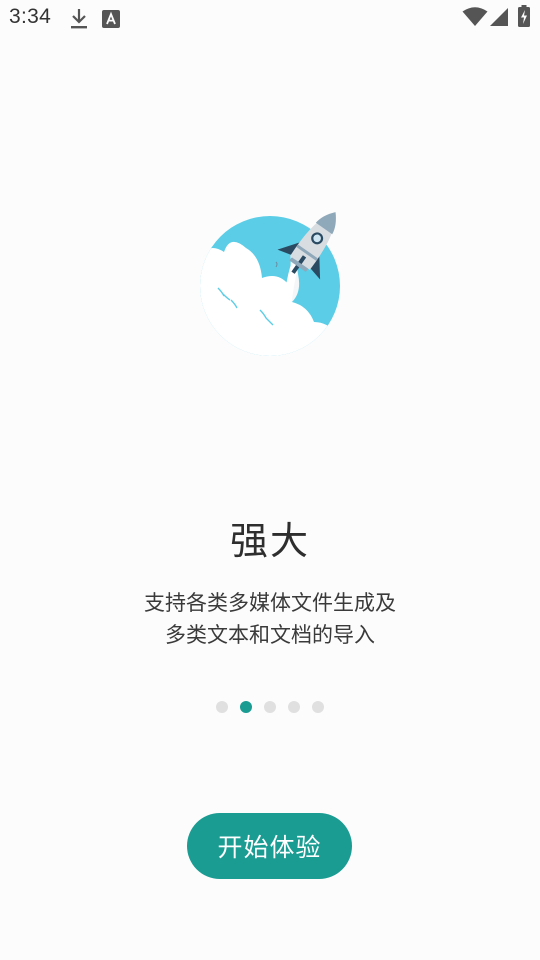 The height and width of the screenshot is (960, 540). I want to click on description-line-2: 多类文本和文档的导入, so click(270, 635).